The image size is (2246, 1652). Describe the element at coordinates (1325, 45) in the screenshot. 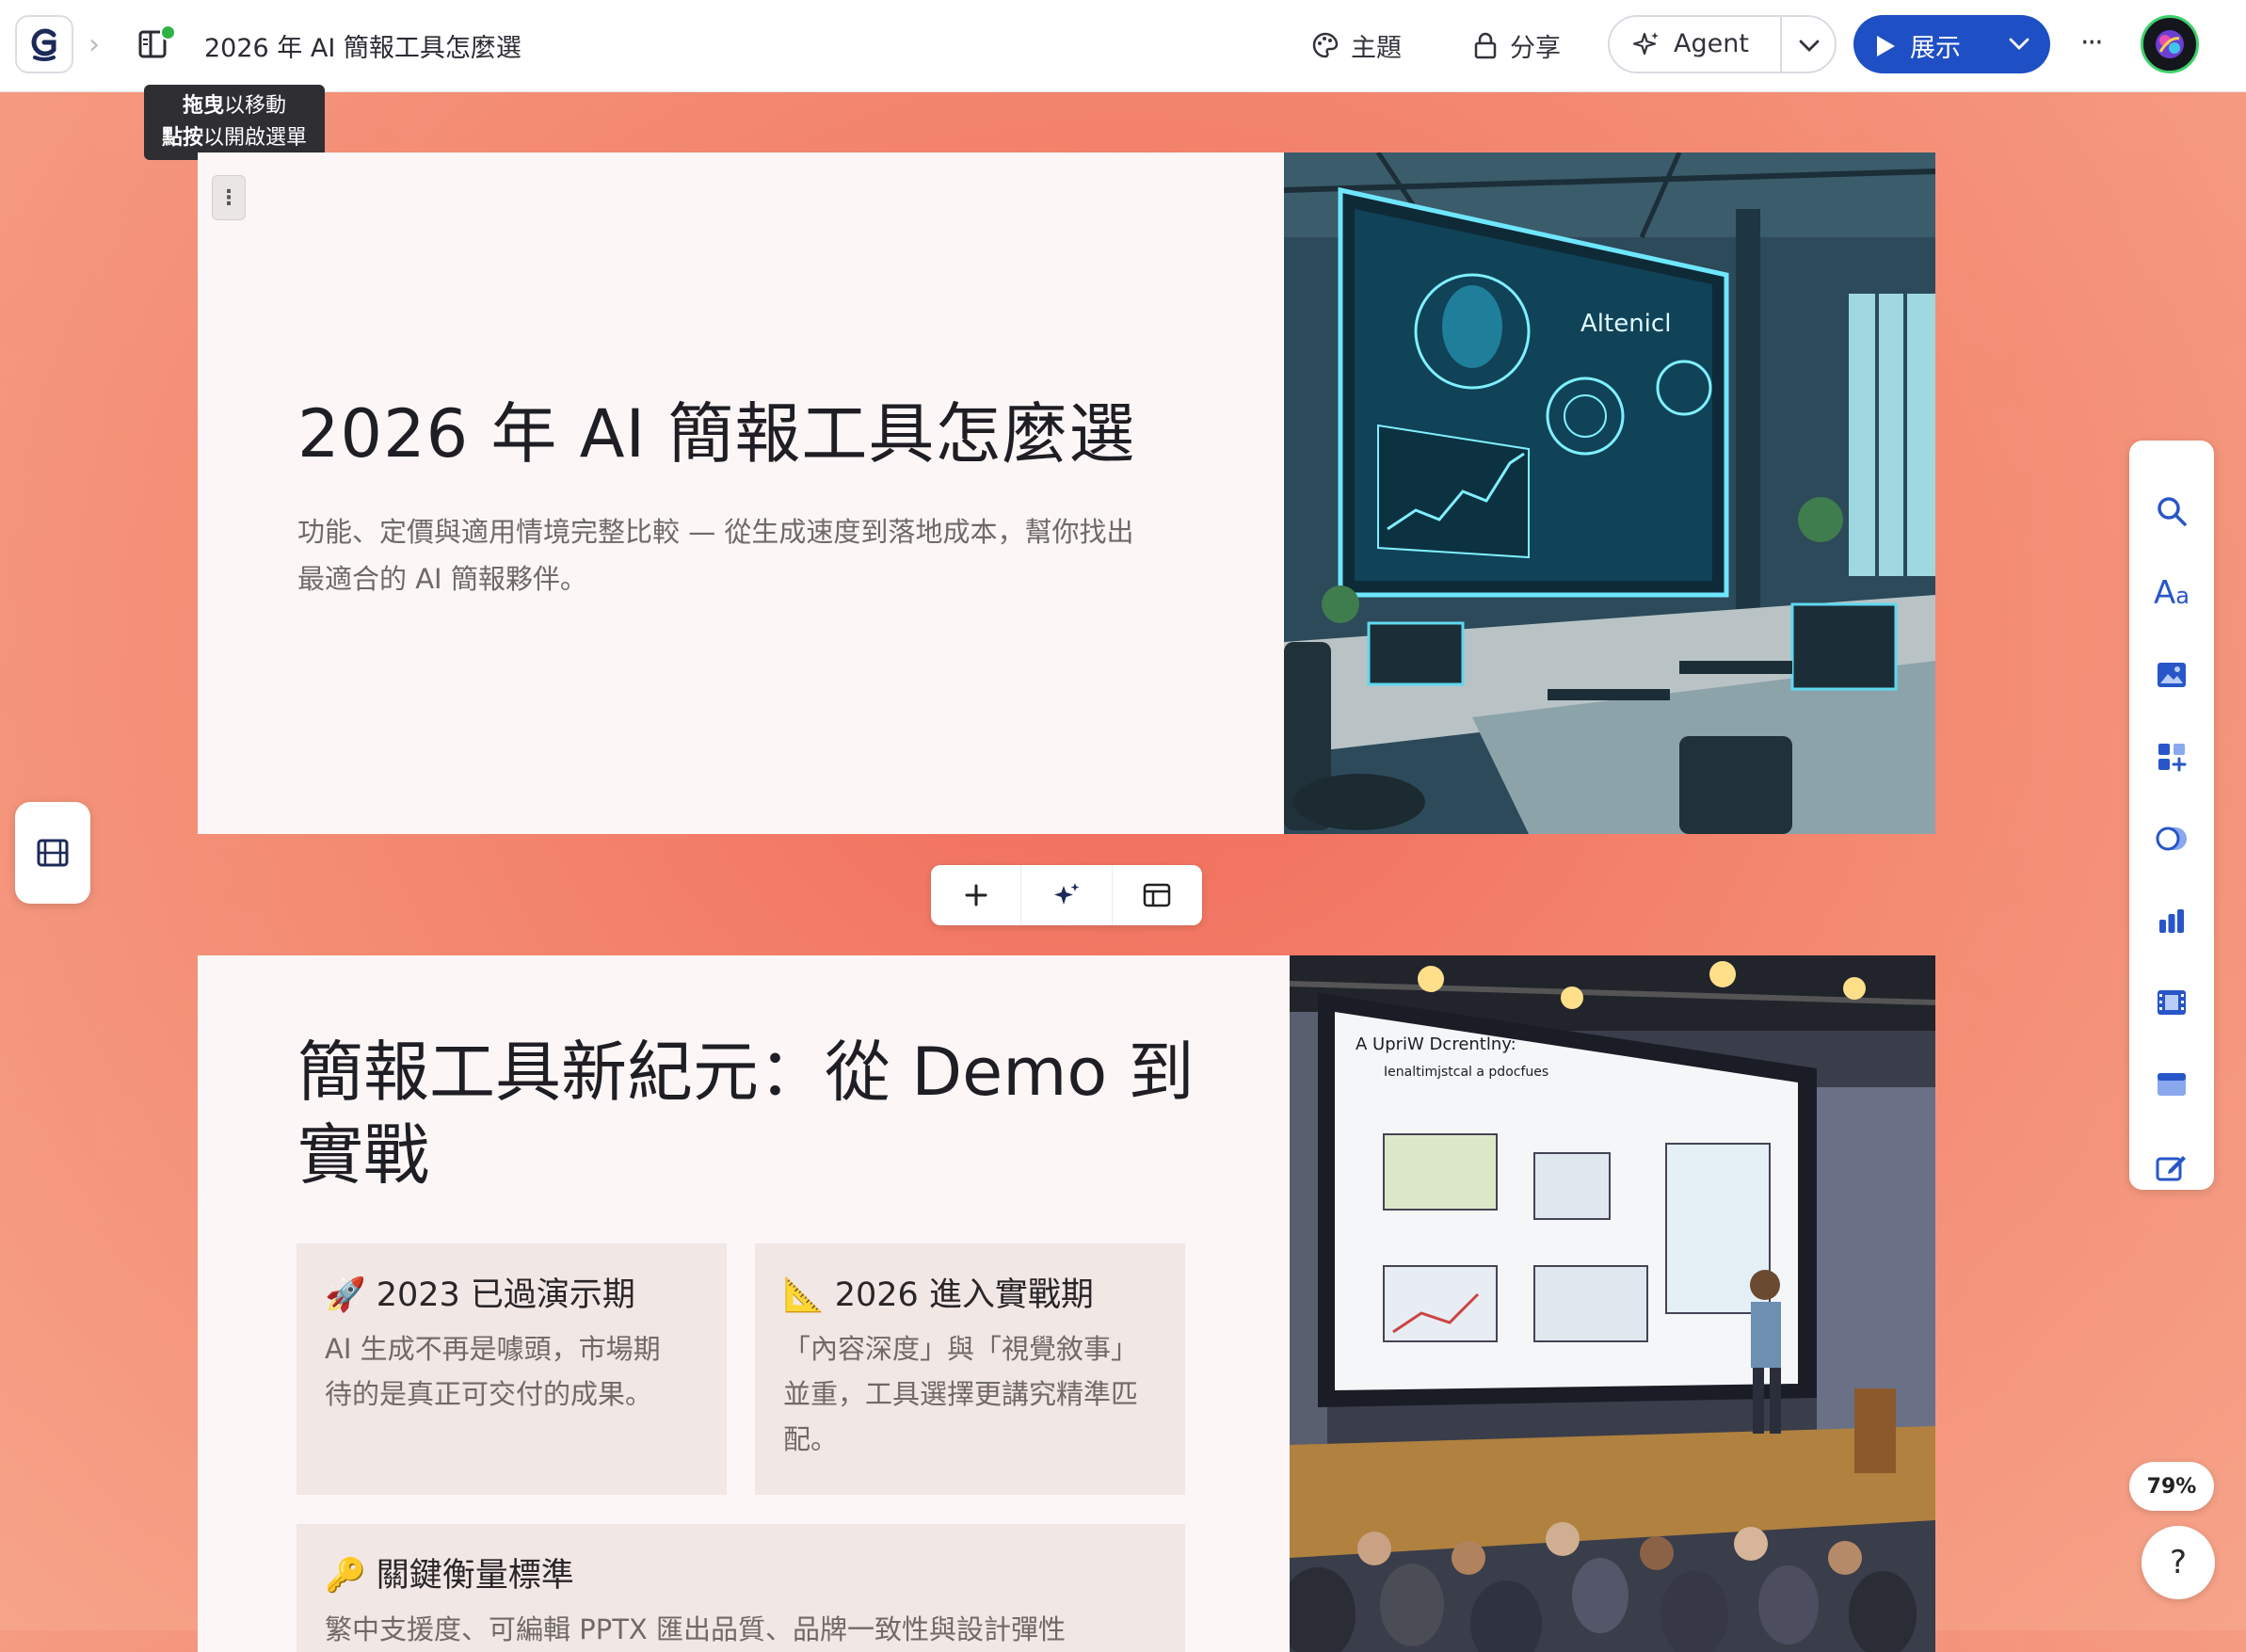

I see `palette-icon` at that location.